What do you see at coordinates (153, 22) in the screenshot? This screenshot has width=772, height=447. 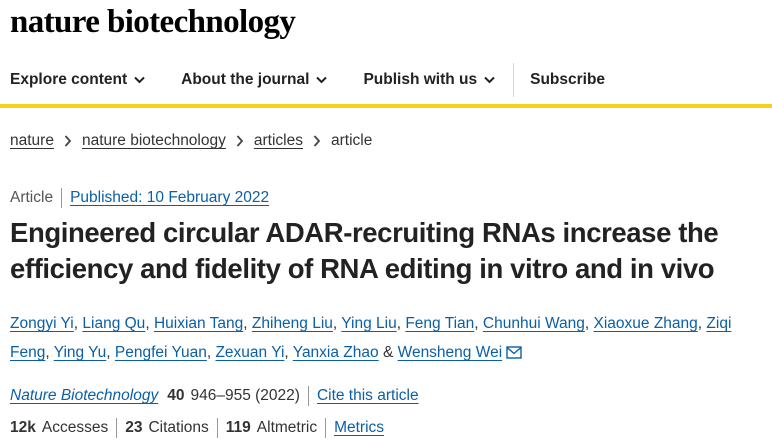 I see `site-logo: nature biotechnology` at bounding box center [153, 22].